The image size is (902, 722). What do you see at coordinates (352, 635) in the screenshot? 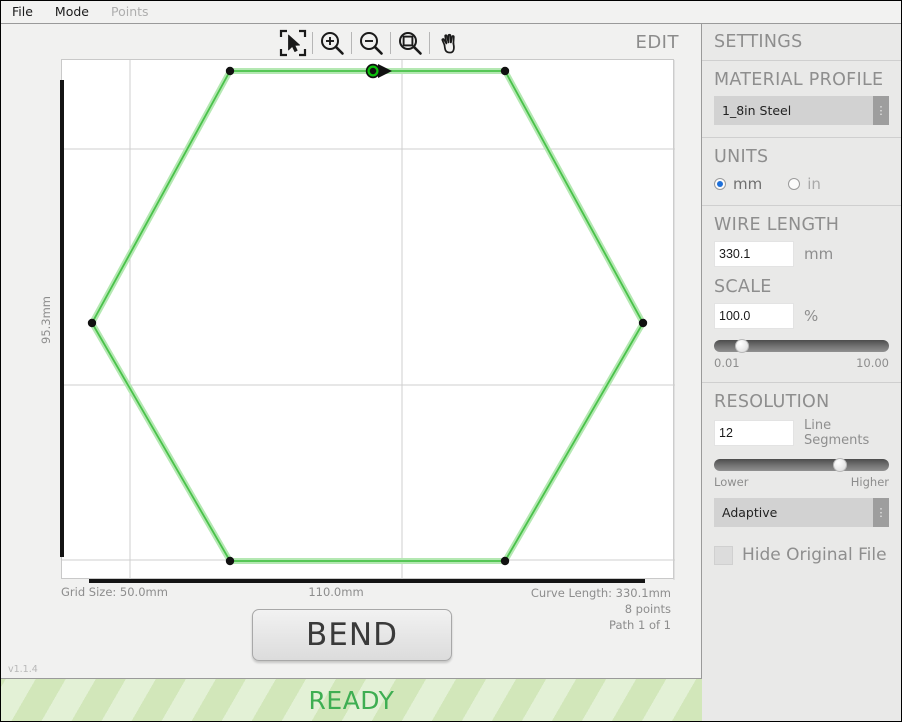
I see `bend-button: BEND` at bounding box center [352, 635].